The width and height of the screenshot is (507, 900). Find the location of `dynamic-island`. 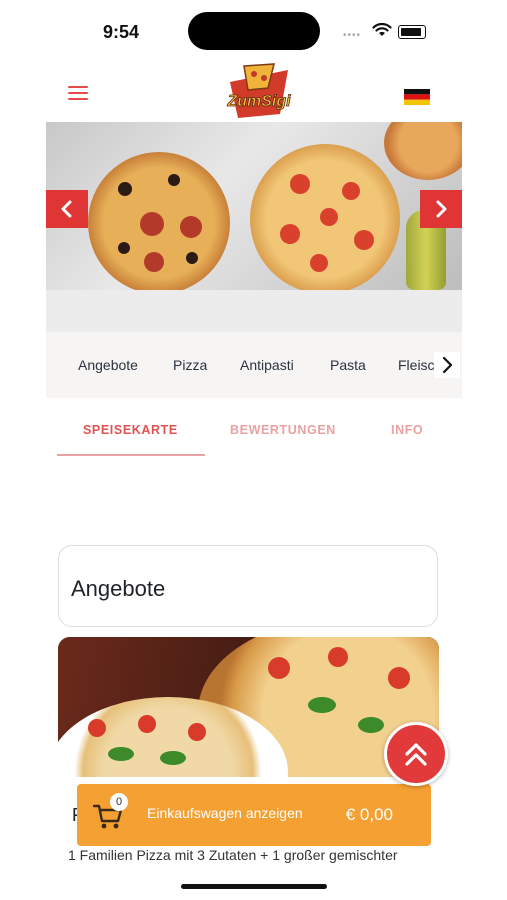

dynamic-island is located at coordinates (254, 31).